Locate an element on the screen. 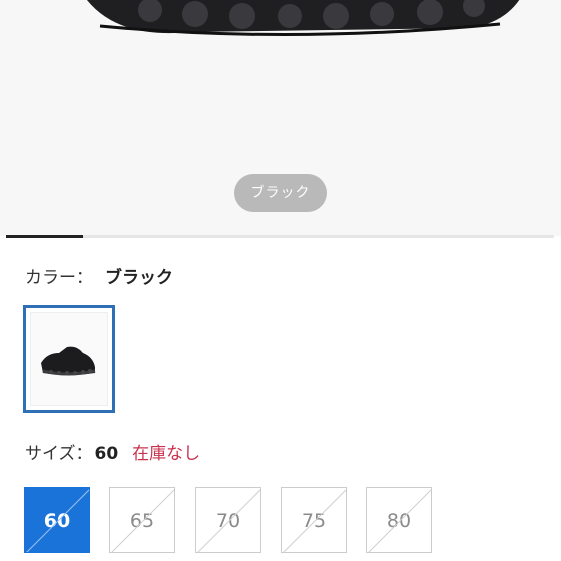  size-option-65: 65 is located at coordinates (142, 520).